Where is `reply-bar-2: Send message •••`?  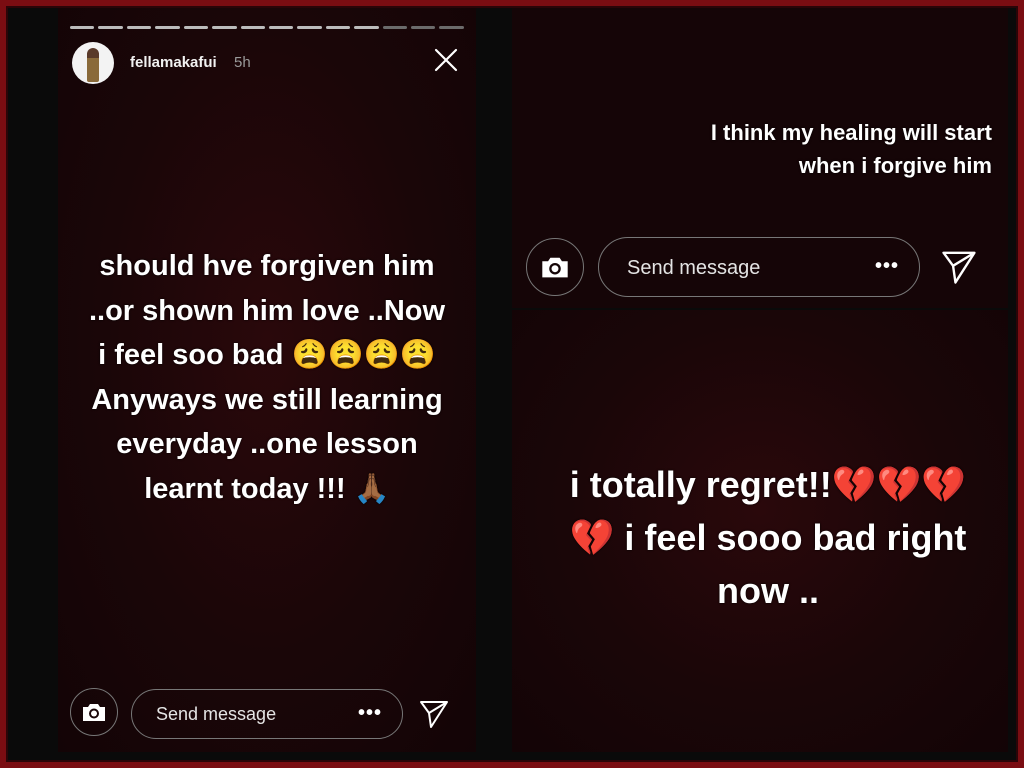
reply-bar-2: Send message ••• is located at coordinates (763, 266).